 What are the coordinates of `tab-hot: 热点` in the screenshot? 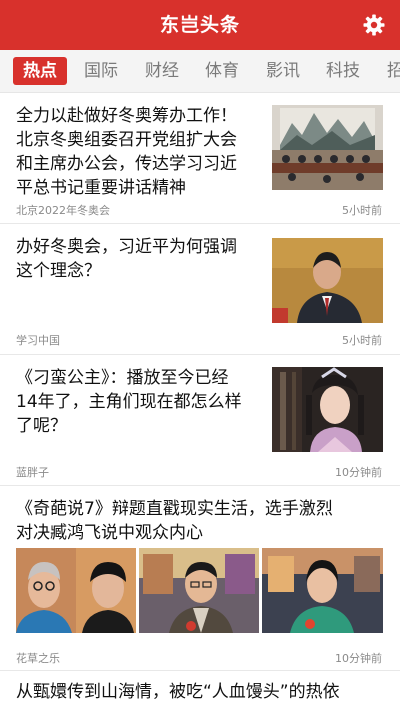 It's located at (40, 71).